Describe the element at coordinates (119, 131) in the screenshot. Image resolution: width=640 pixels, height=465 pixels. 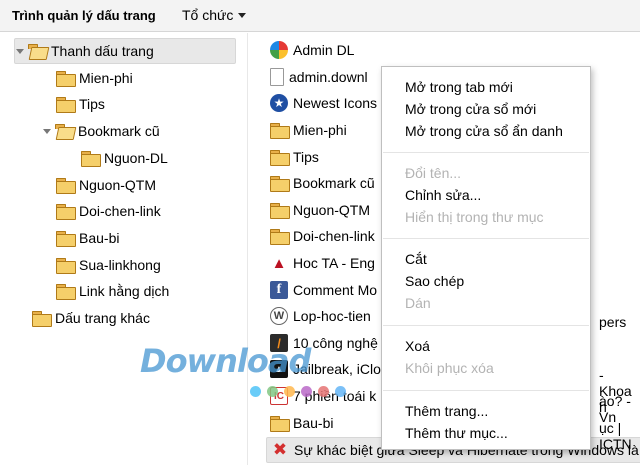
I see `tree-item-label: Bookmark cũ` at that location.